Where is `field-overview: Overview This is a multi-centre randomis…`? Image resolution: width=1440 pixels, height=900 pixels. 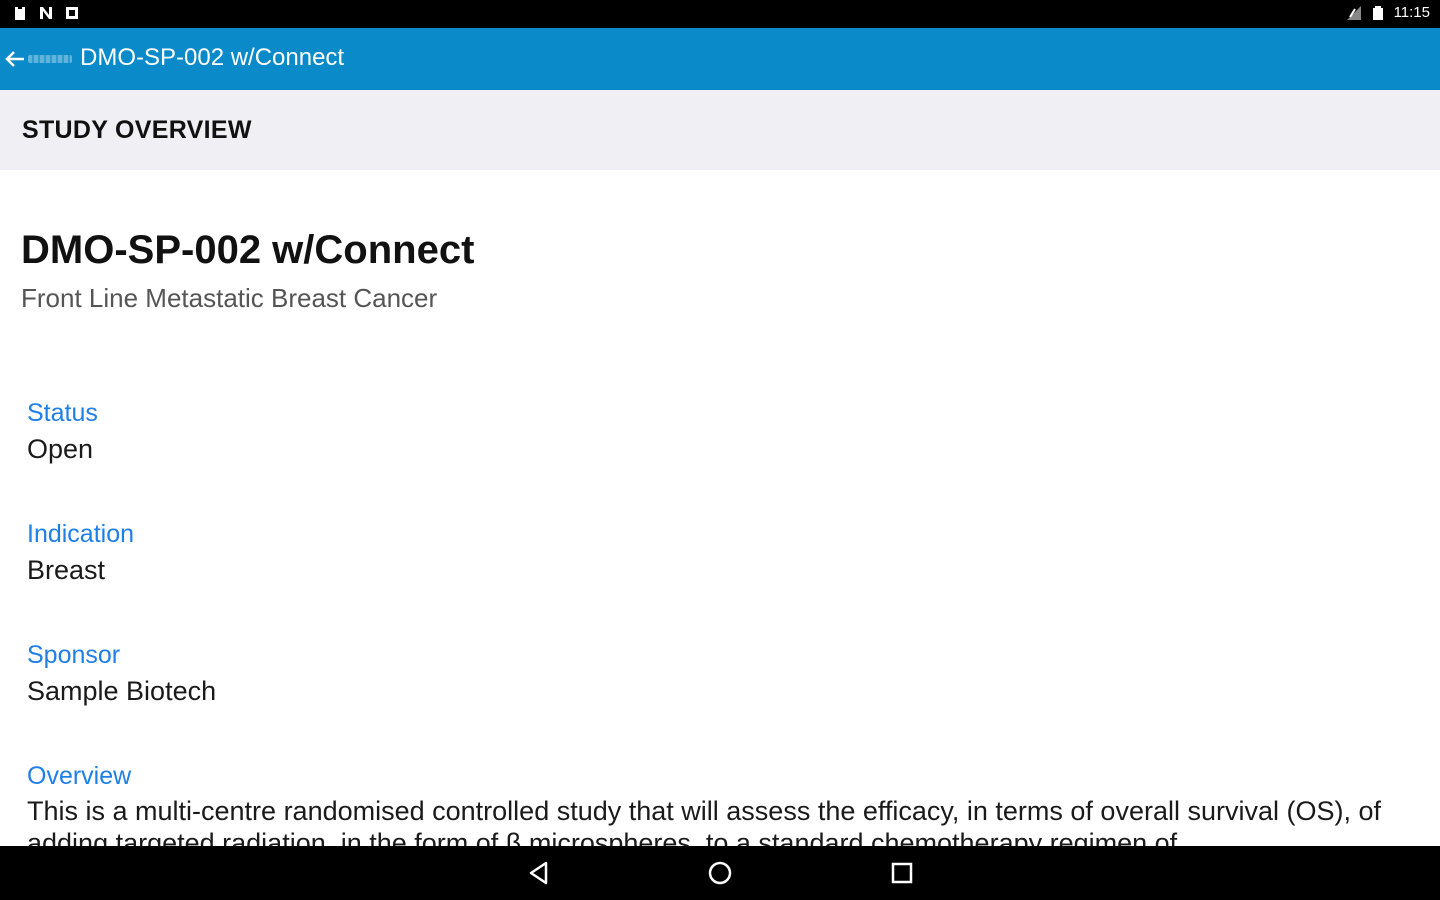
field-overview: Overview This is a multi-centre randomis… is located at coordinates (722, 803).